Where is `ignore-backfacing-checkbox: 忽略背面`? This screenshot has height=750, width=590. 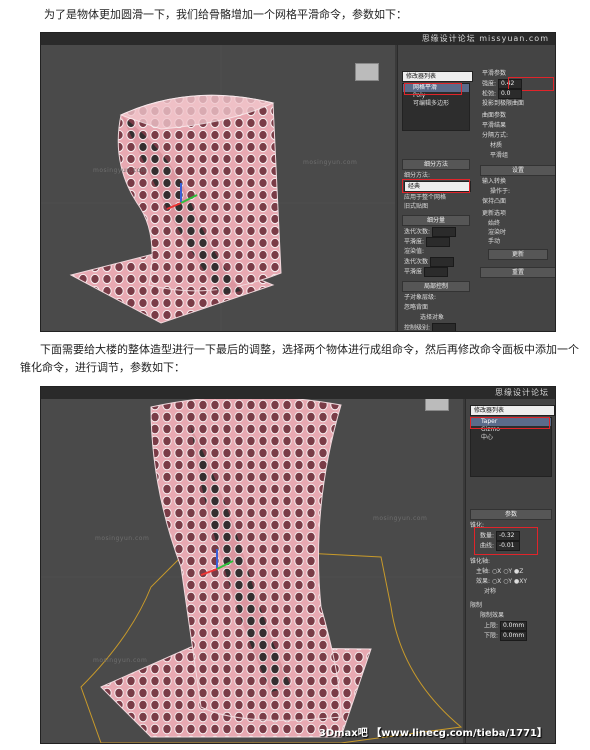 ignore-backfacing-checkbox: 忽略背面 is located at coordinates (416, 307).